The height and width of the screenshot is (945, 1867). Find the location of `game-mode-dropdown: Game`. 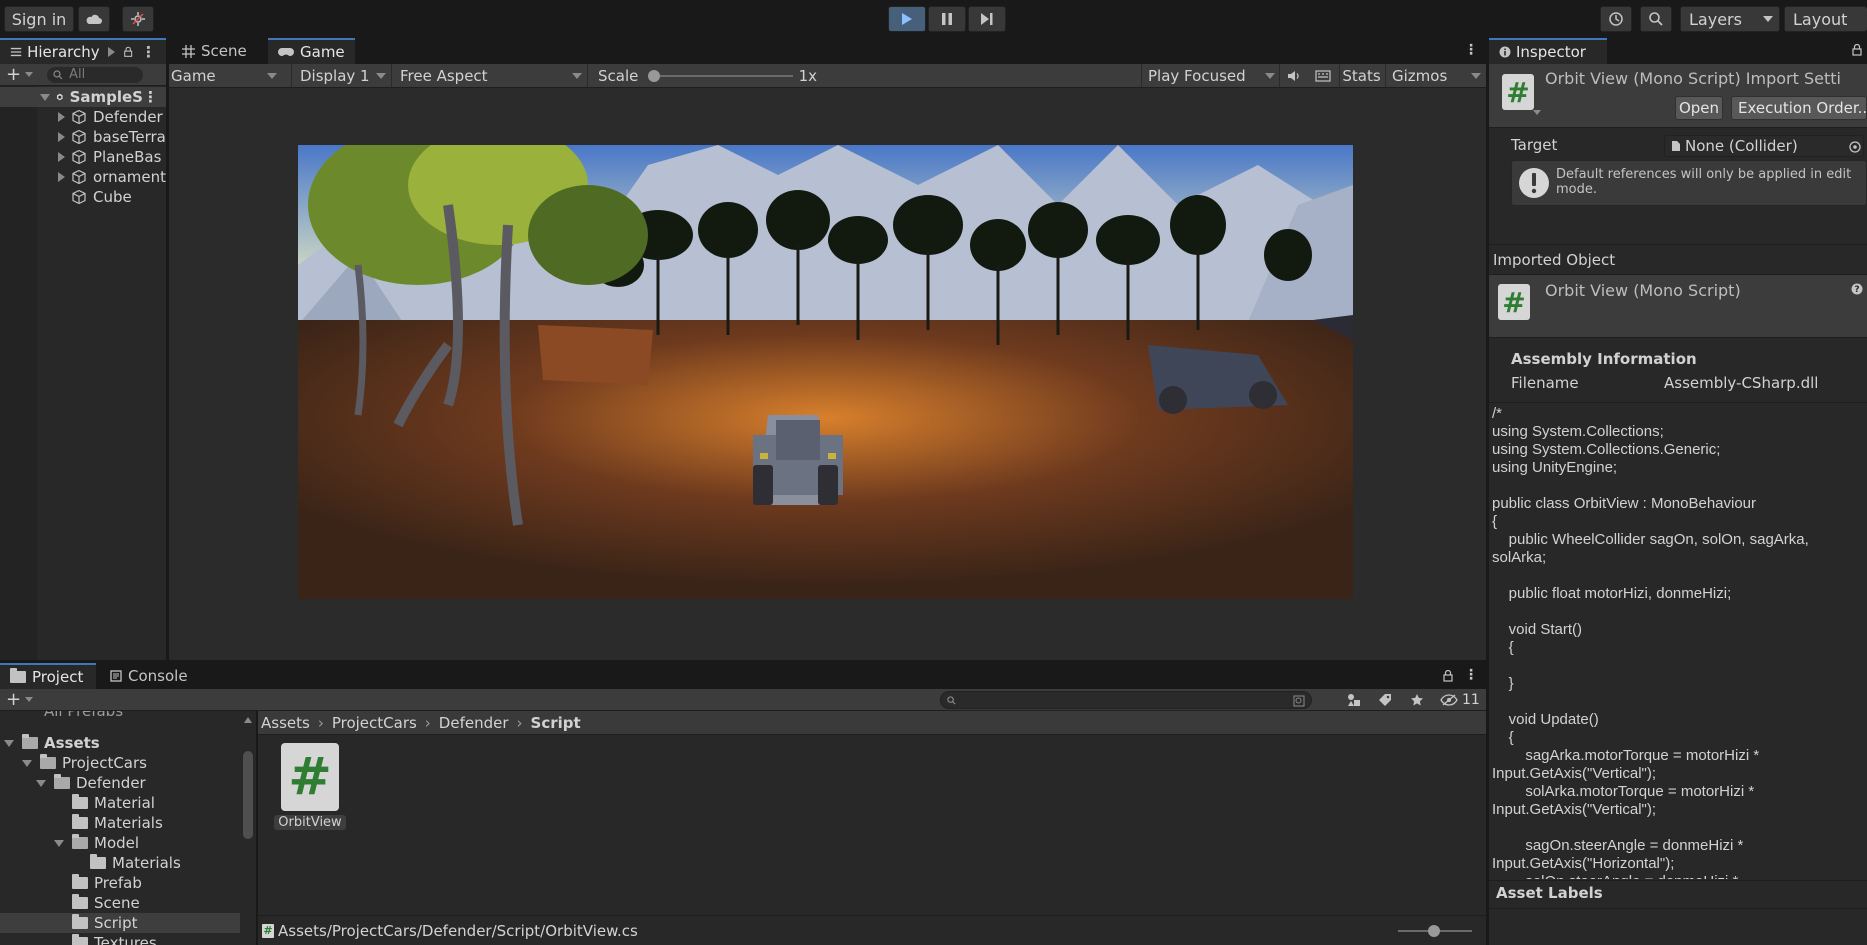

game-mode-dropdown: Game is located at coordinates (226, 75).